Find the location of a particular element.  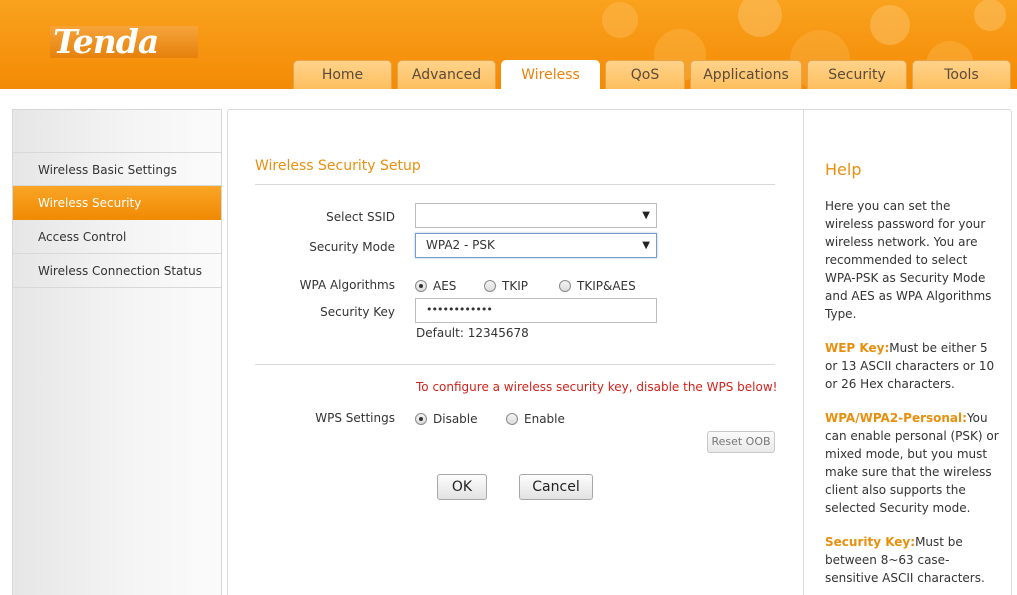

ssid-label: Select SSID is located at coordinates (360, 217).